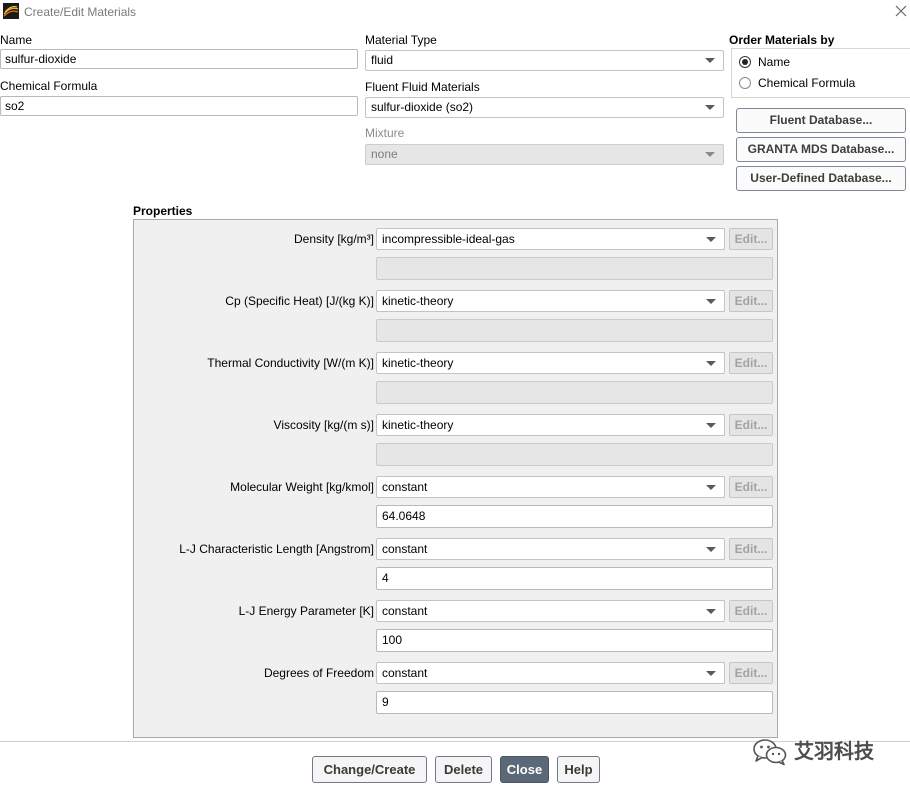  Describe the element at coordinates (80, 12) in the screenshot. I see `window-title: Create/Edit Materials` at that location.